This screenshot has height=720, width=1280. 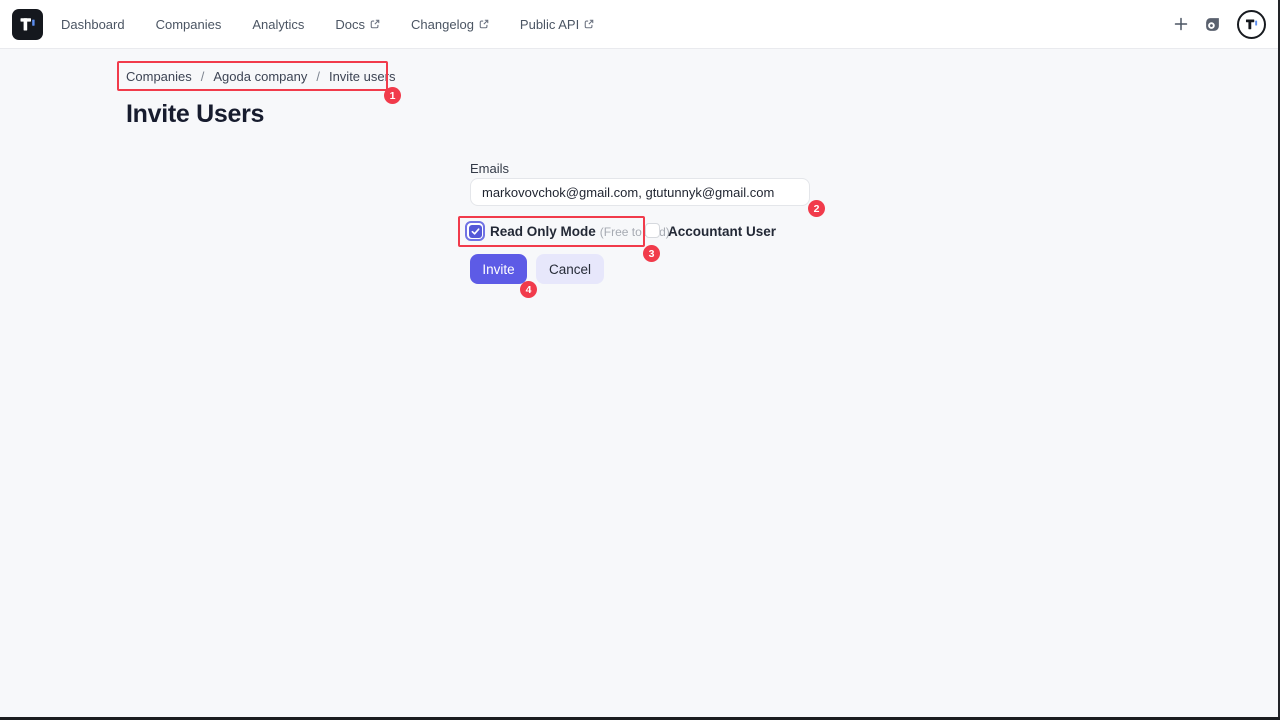 I want to click on breadcrumb: Companies / Agoda company / Invite users, so click(x=260, y=76).